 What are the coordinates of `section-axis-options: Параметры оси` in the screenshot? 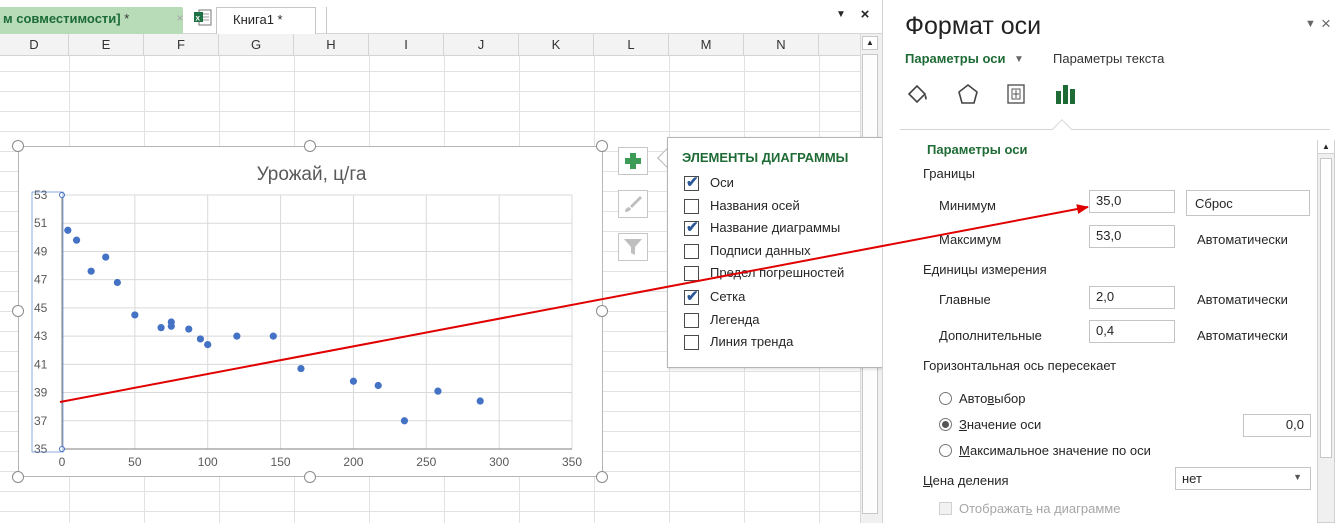 It's located at (977, 149).